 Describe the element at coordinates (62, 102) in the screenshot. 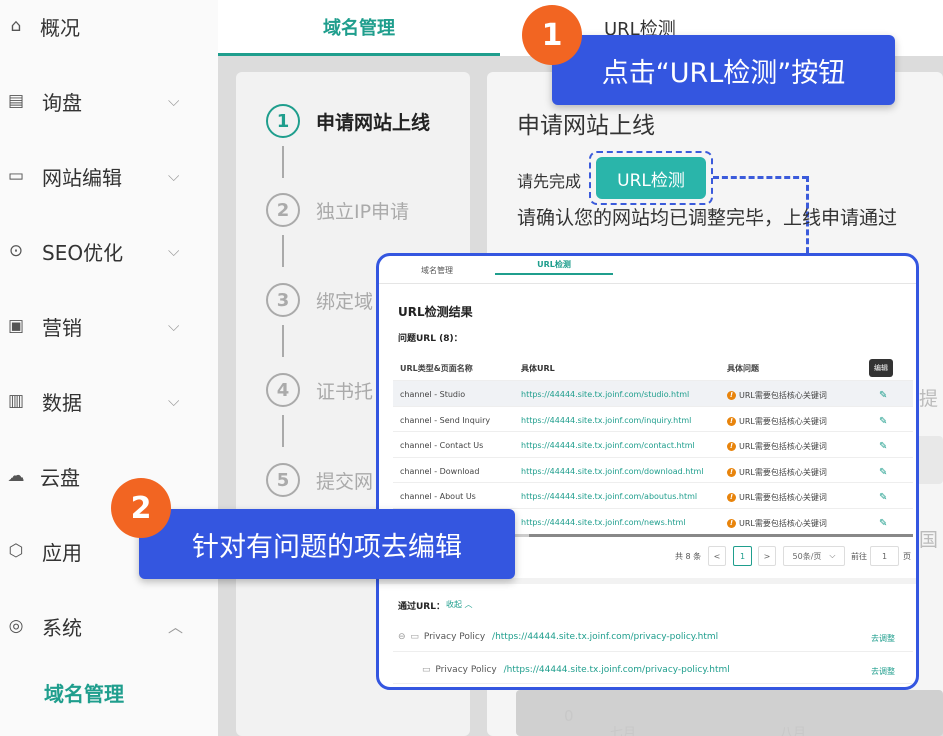

I see `sidebar-item-label: 询盘` at that location.